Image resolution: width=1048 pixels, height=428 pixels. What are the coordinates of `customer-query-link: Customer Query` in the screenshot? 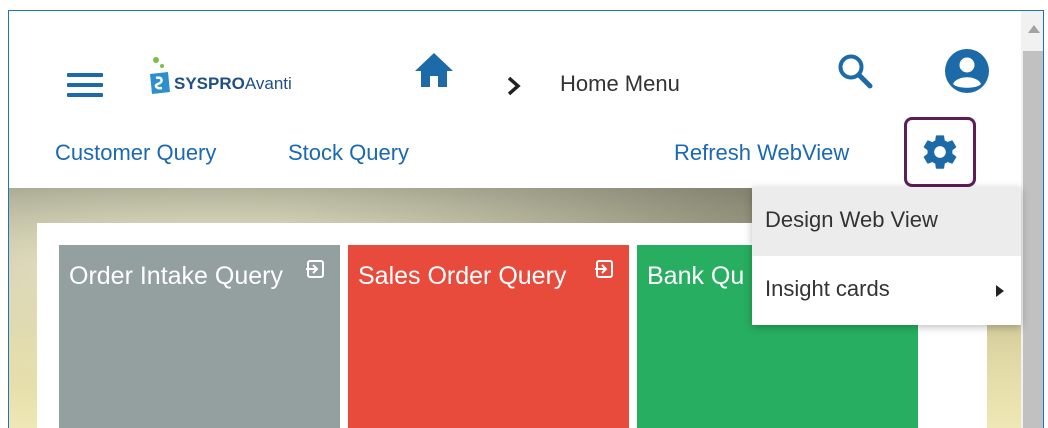 It's located at (135, 153).